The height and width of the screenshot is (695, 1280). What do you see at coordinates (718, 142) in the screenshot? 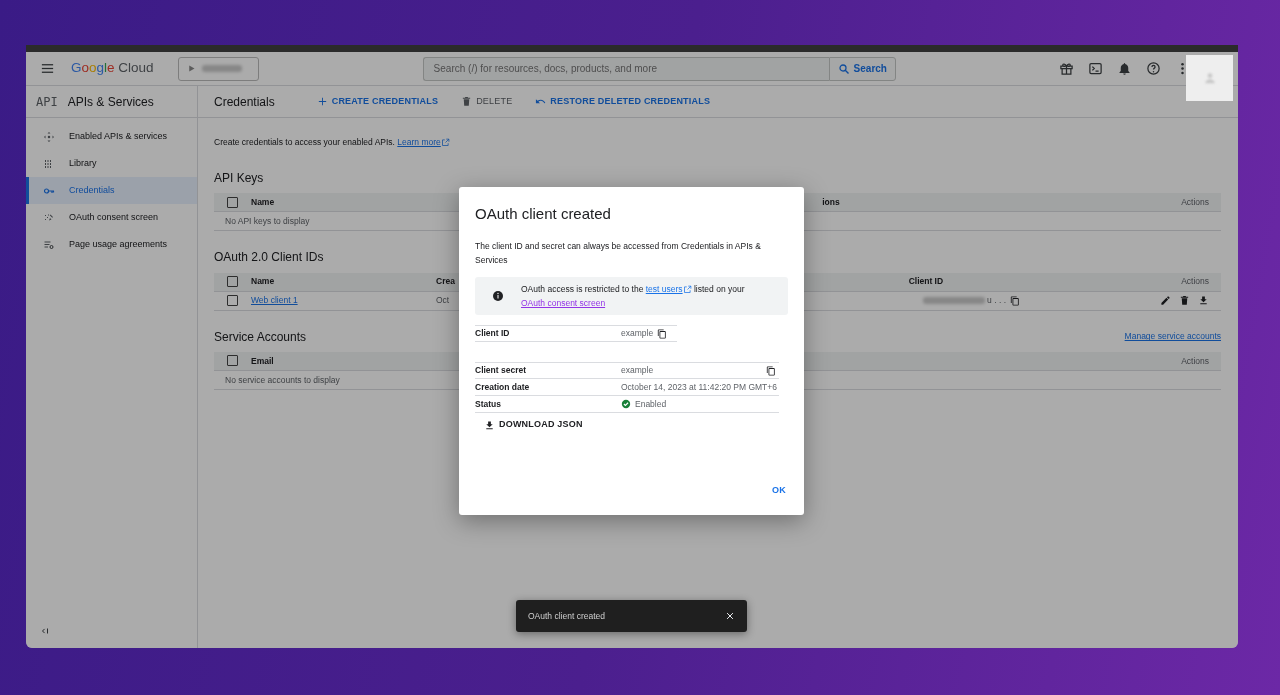
I see `intro-text: Create credentials to access your enabled APIs. Learn more` at bounding box center [718, 142].